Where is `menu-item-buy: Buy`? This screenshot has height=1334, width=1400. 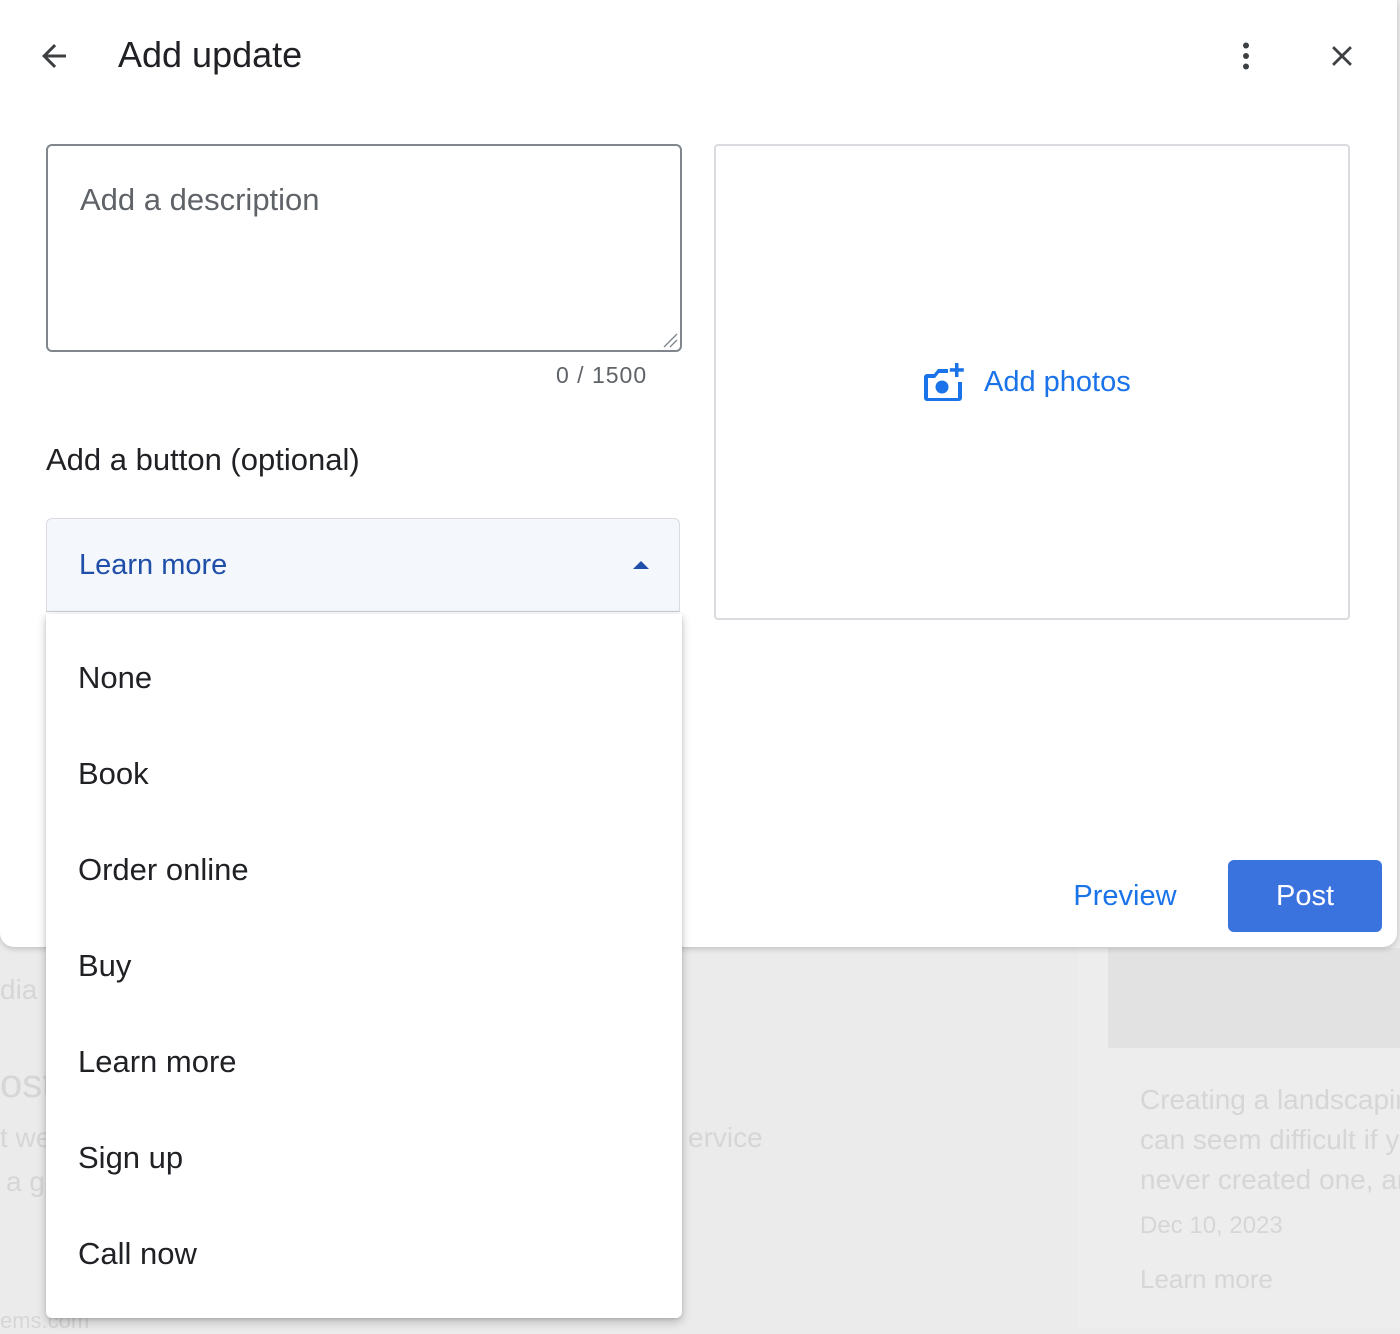
menu-item-buy: Buy is located at coordinates (364, 966).